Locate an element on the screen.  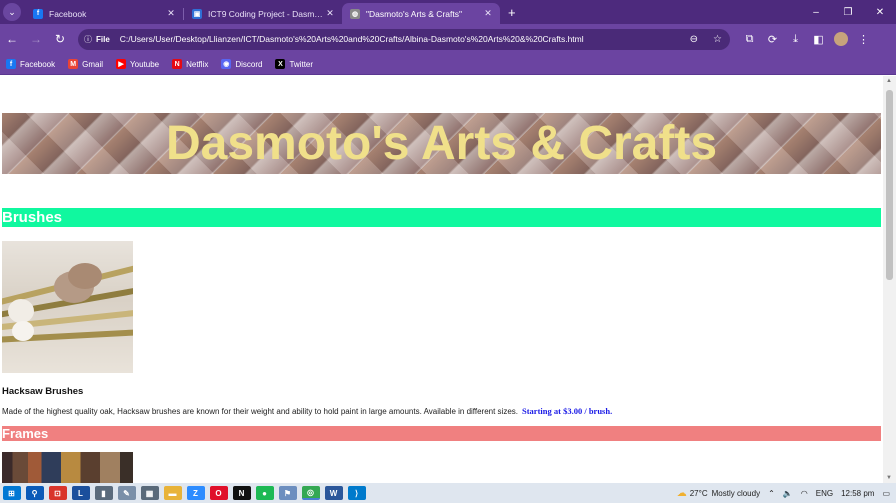
bookmark-star-icon: ☆ is located at coordinates (717, 39).